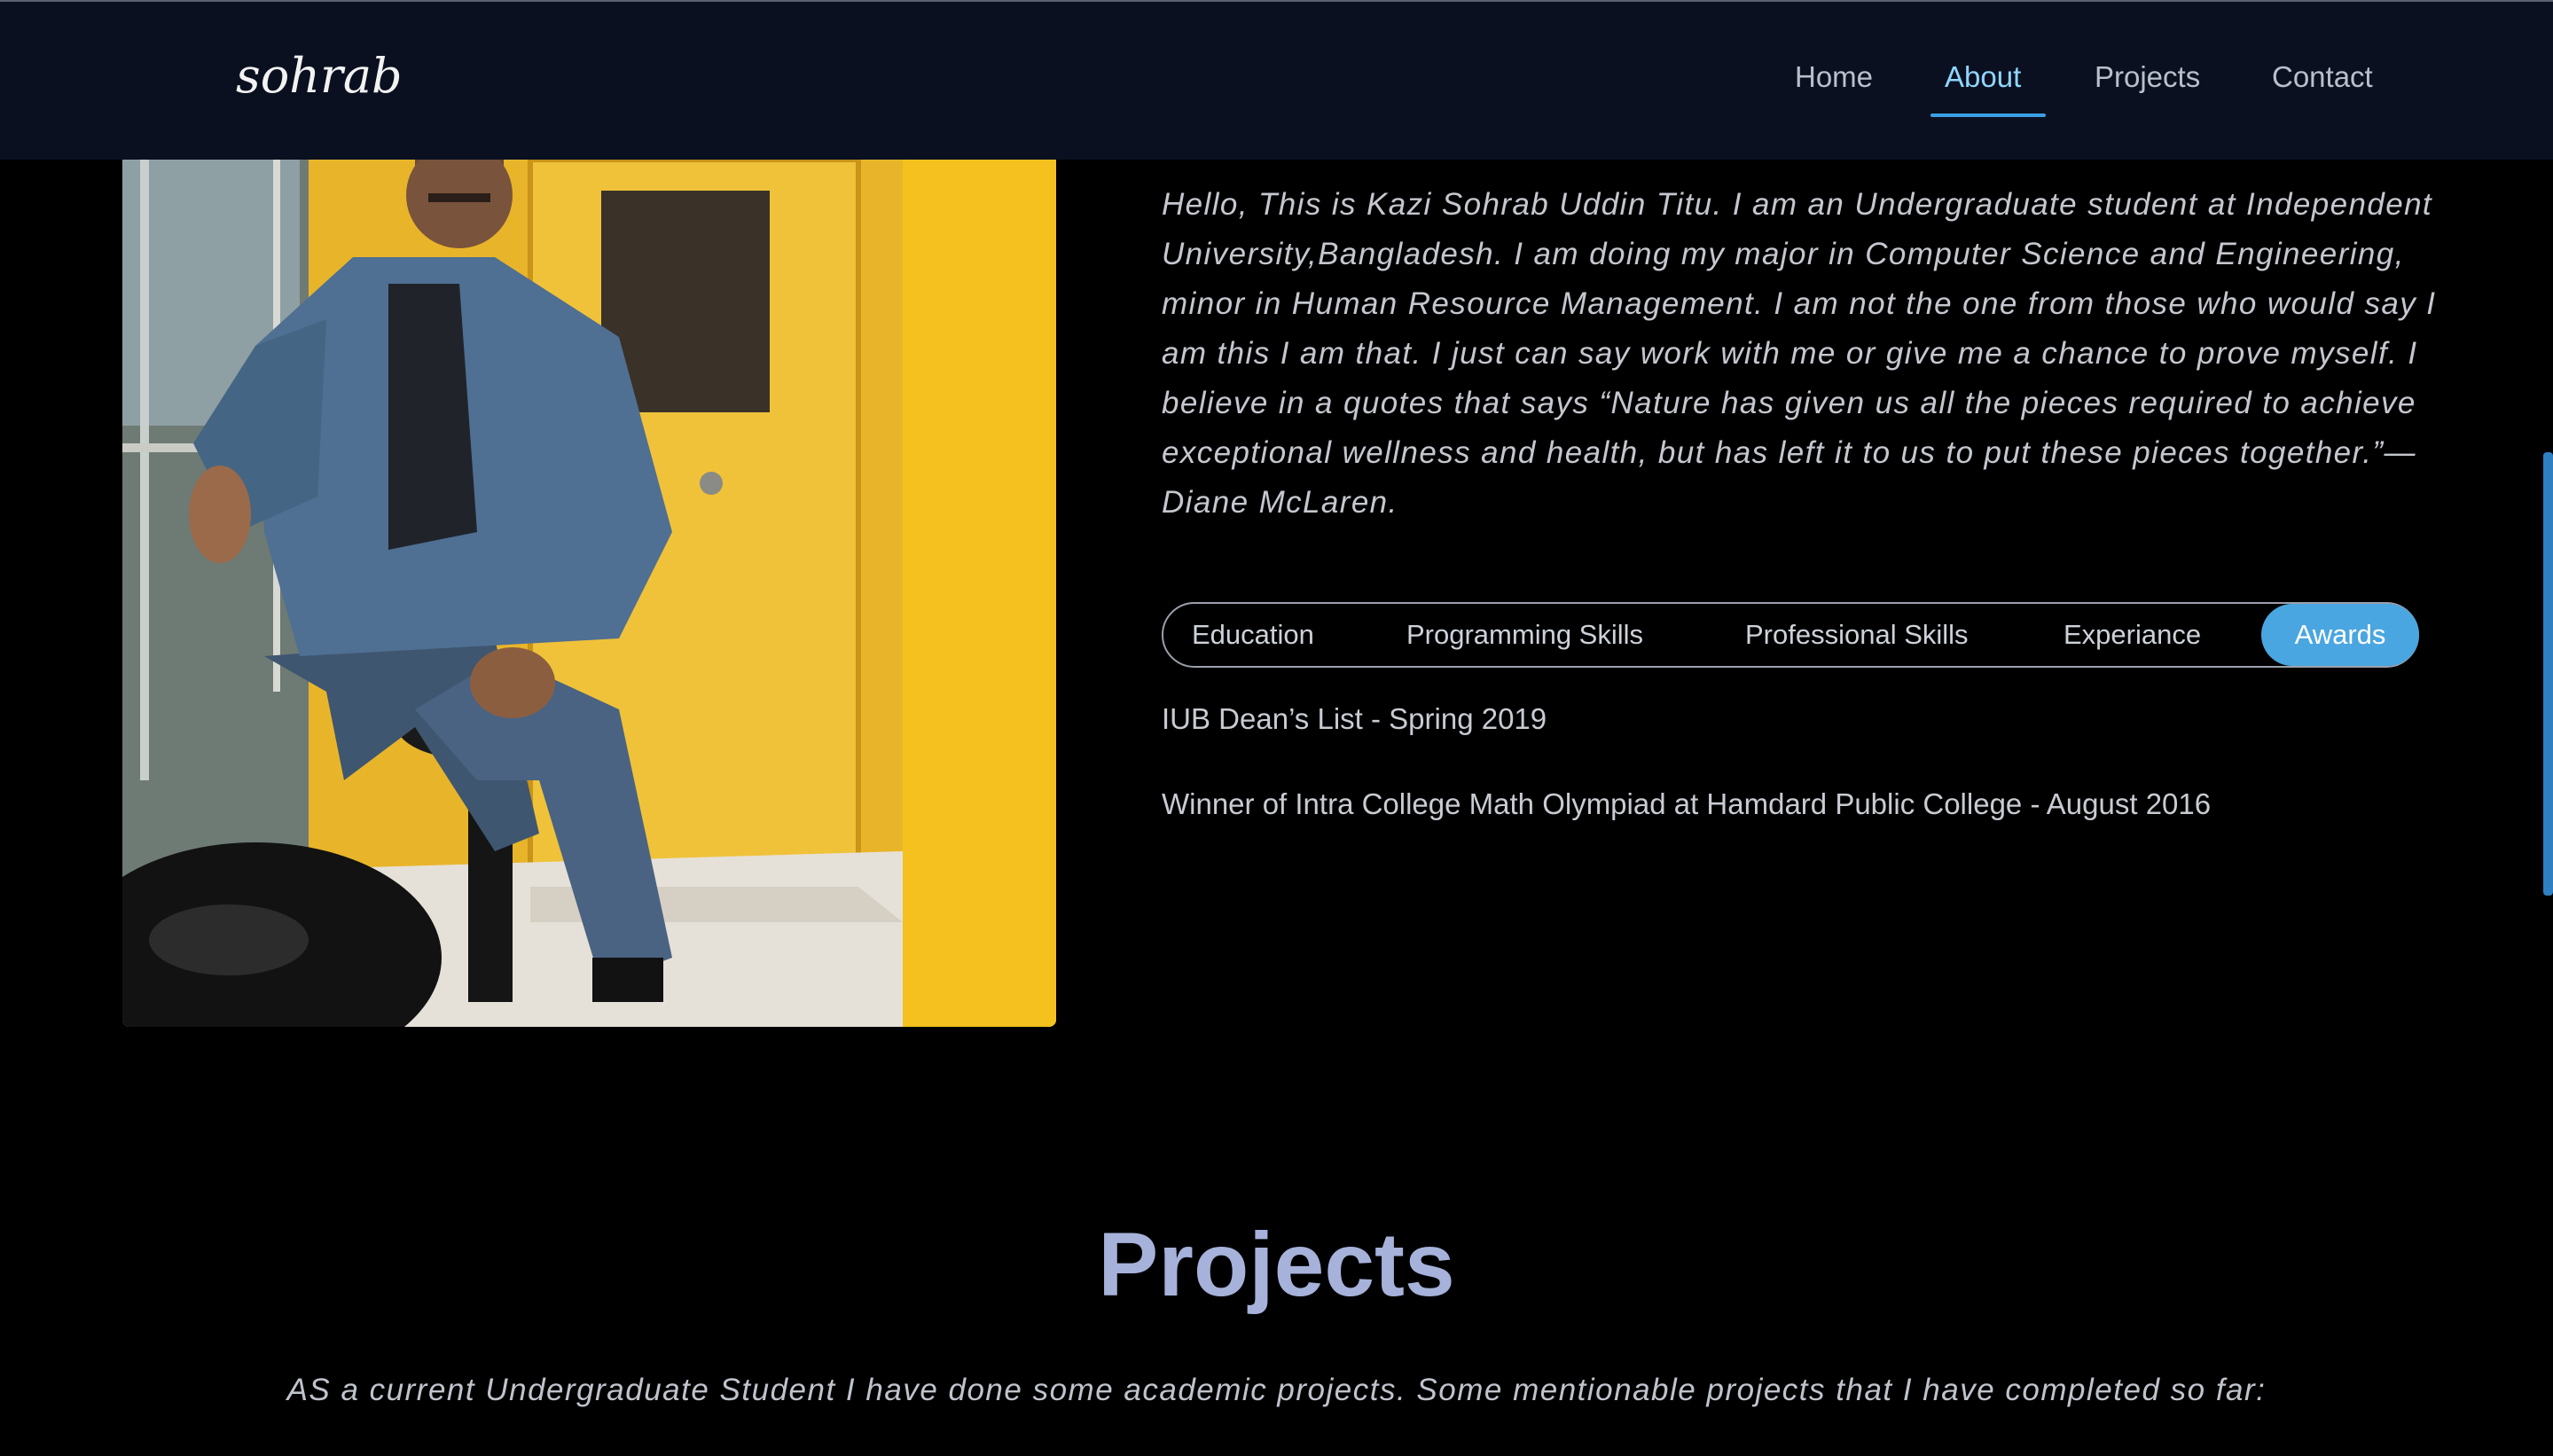 This screenshot has height=1456, width=2553. What do you see at coordinates (2148, 77) in the screenshot?
I see `nav-item-projects: Projects` at bounding box center [2148, 77].